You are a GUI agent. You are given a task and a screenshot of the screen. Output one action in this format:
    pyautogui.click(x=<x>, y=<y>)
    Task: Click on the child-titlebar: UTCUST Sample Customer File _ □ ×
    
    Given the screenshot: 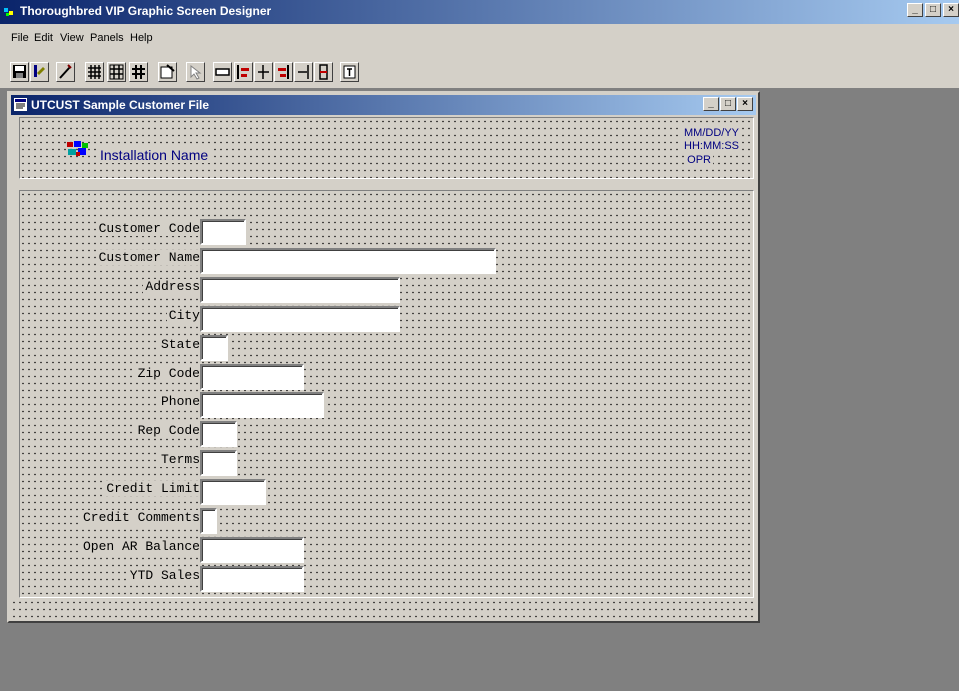 What is the action you would take?
    pyautogui.click(x=383, y=105)
    